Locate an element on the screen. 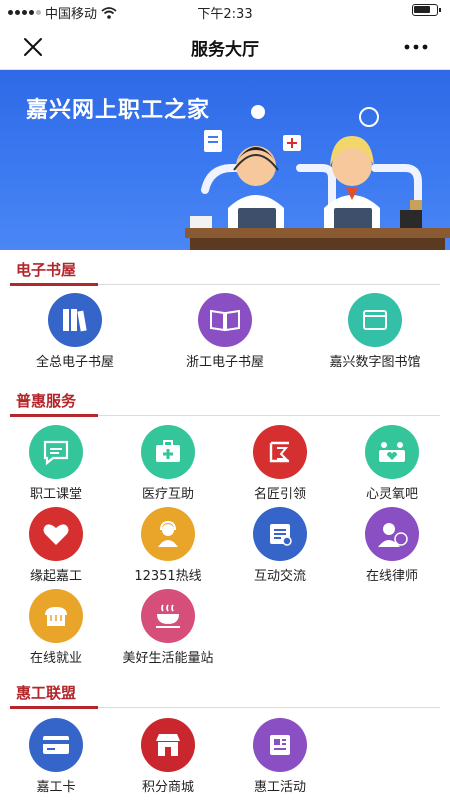 Image resolution: width=450 pixels, height=800 pixels. benefit-item-medical: 医疗互助 is located at coordinates (168, 463).